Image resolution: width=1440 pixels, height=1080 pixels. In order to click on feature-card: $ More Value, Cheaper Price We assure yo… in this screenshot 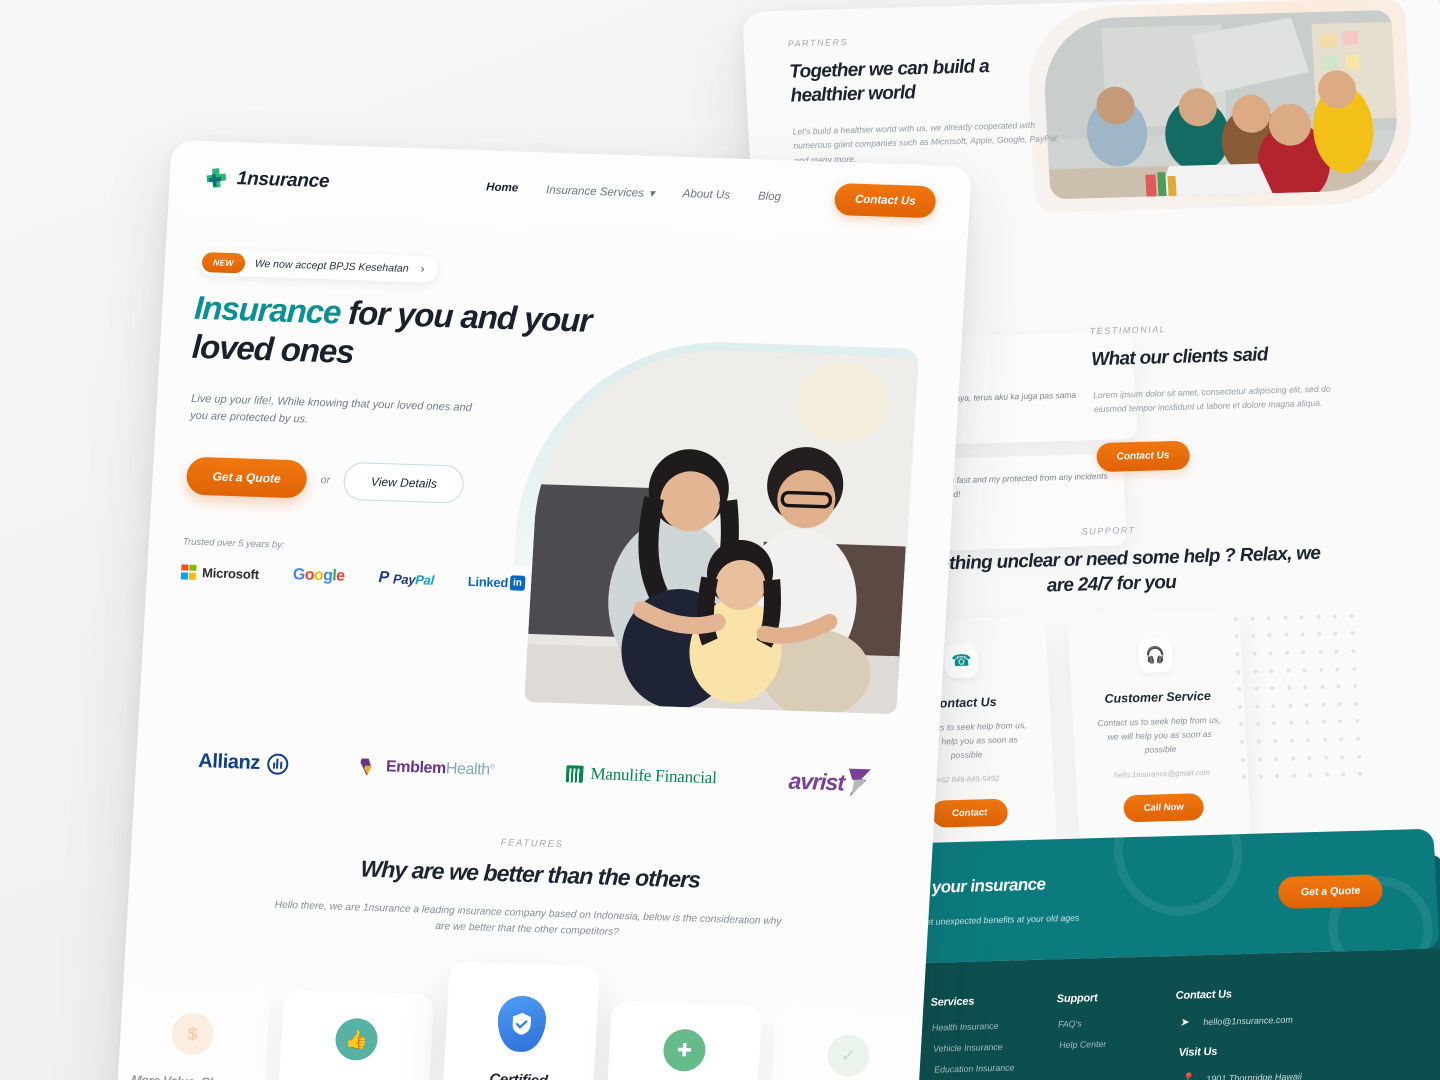, I will do `click(192, 1032)`.